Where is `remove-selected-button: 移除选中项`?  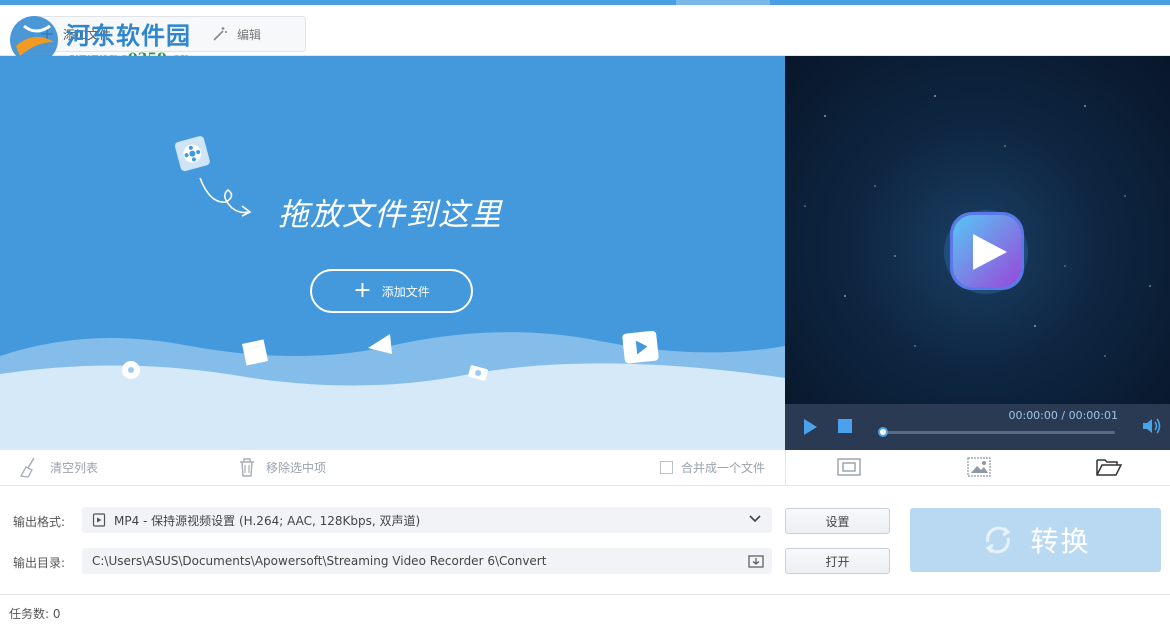 remove-selected-button: 移除选中项 is located at coordinates (281, 467).